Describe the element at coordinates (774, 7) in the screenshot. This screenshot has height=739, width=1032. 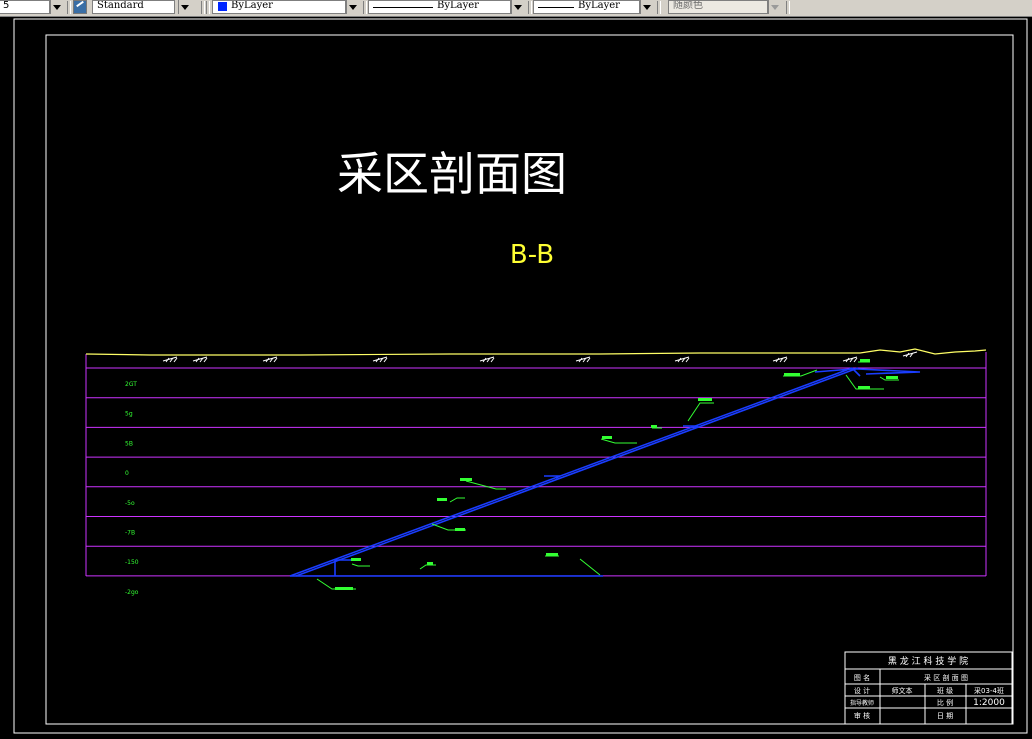
I see `plot-style-dropdown-arrow-icon` at that location.